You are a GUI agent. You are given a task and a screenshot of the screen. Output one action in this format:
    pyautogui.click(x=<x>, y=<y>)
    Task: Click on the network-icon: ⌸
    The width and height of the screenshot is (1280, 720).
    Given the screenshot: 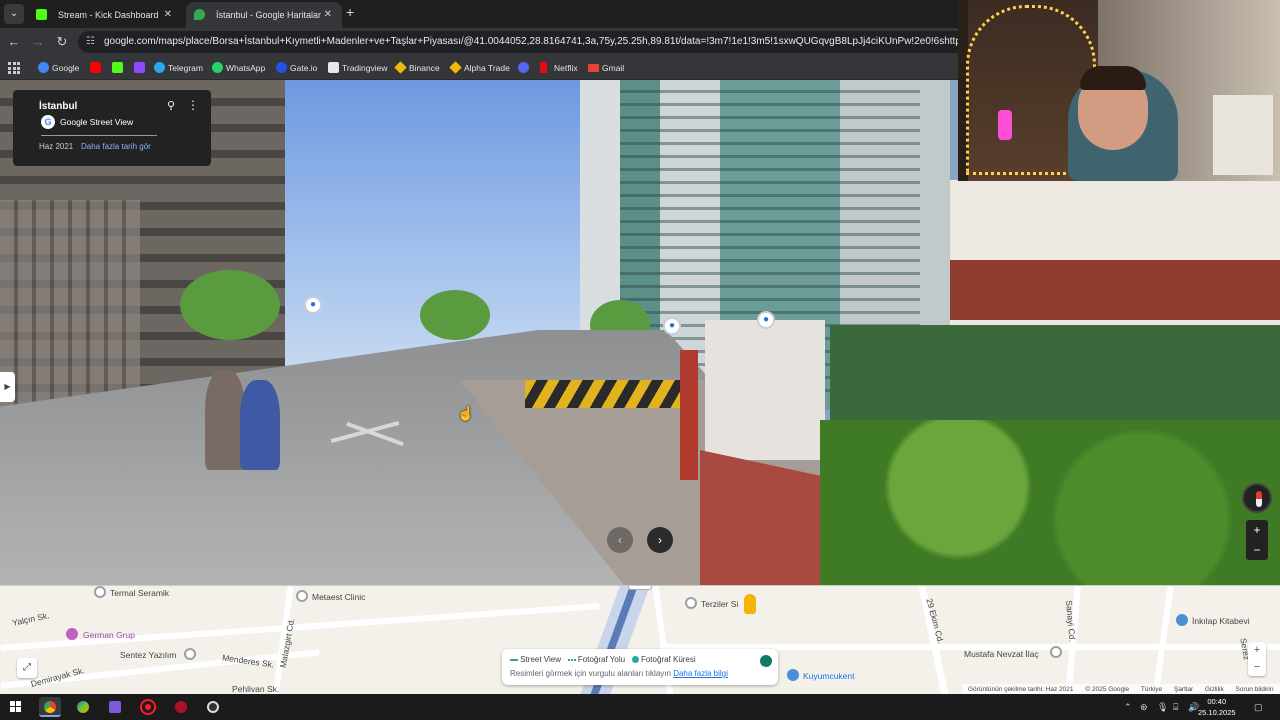 What is the action you would take?
    pyautogui.click(x=1175, y=707)
    